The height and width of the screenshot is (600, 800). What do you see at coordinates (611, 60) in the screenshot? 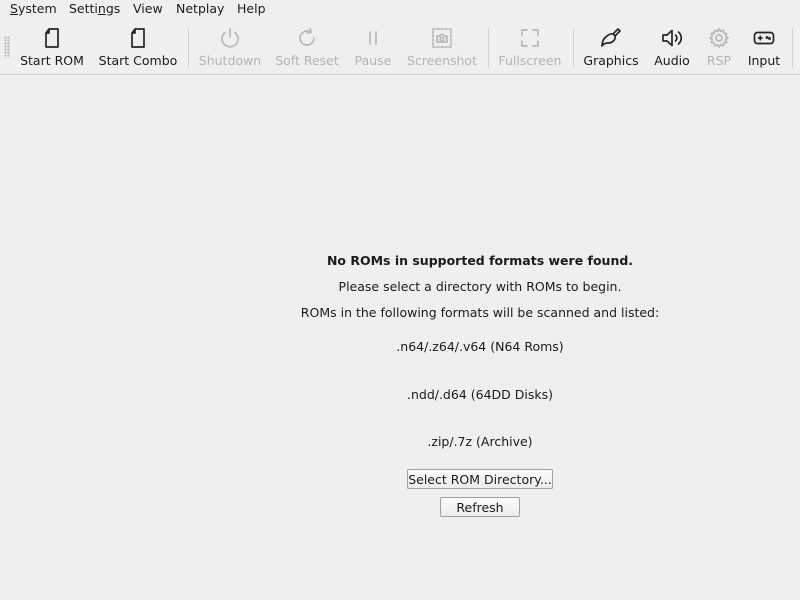
I see `graphics-label: Graphics` at bounding box center [611, 60].